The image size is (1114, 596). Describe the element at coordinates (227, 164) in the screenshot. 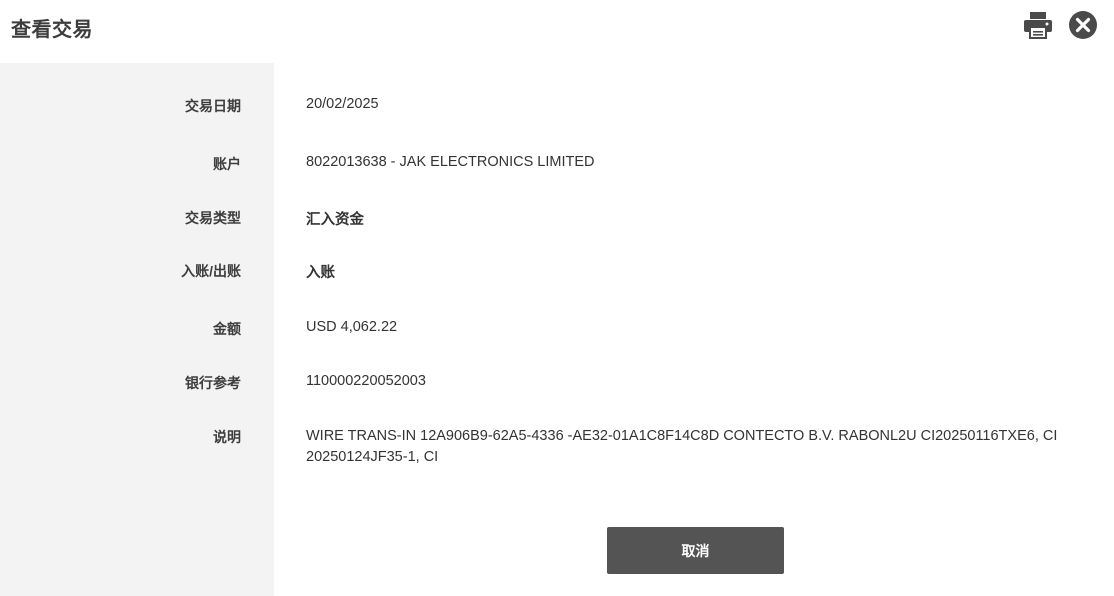

I see `label-account: 账户` at that location.